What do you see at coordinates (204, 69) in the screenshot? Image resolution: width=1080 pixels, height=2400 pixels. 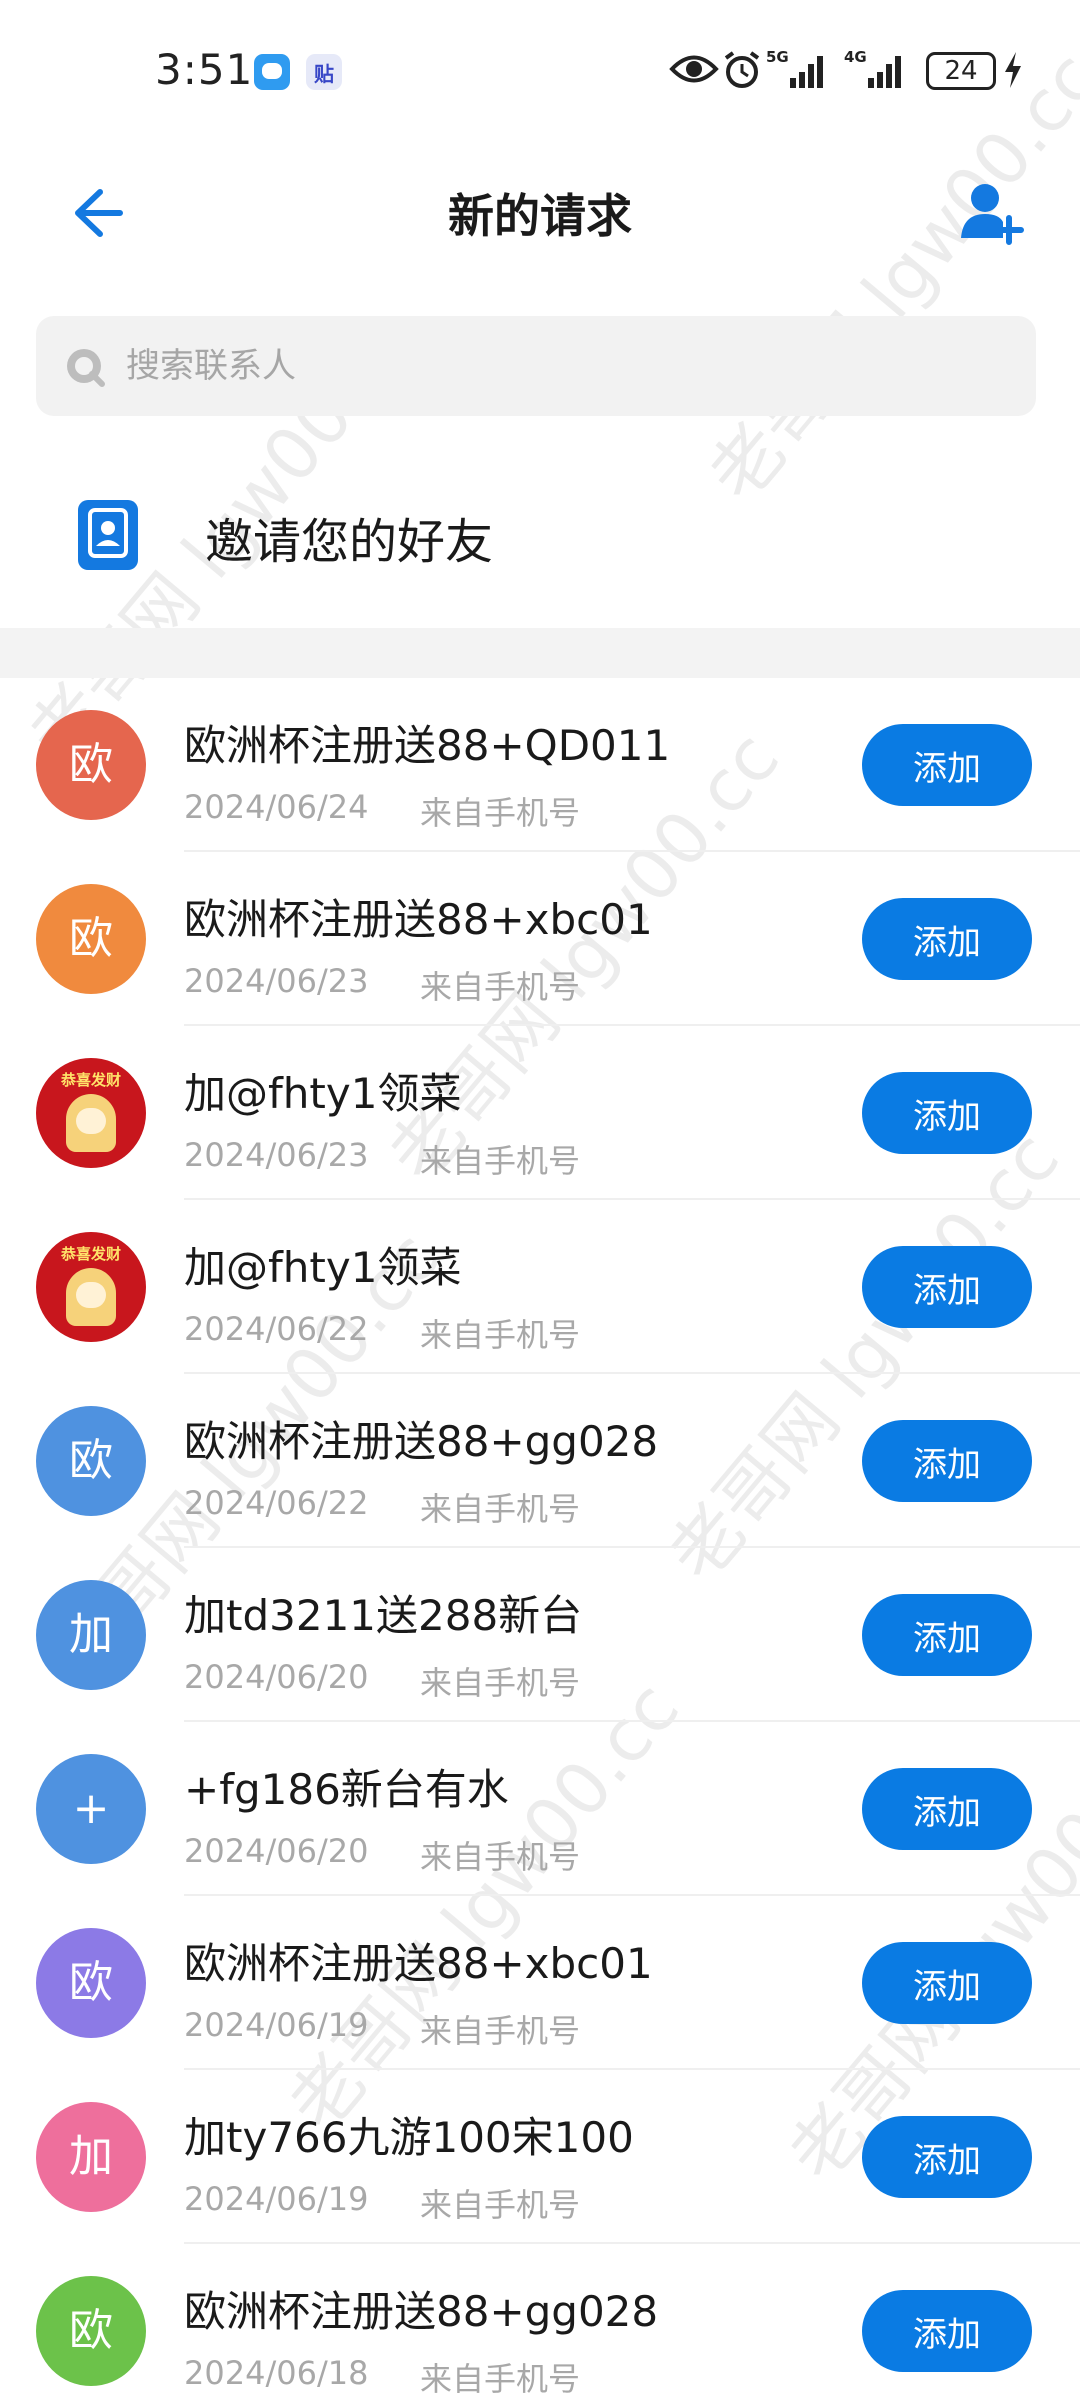 I see `status-time: 3:51` at bounding box center [204, 69].